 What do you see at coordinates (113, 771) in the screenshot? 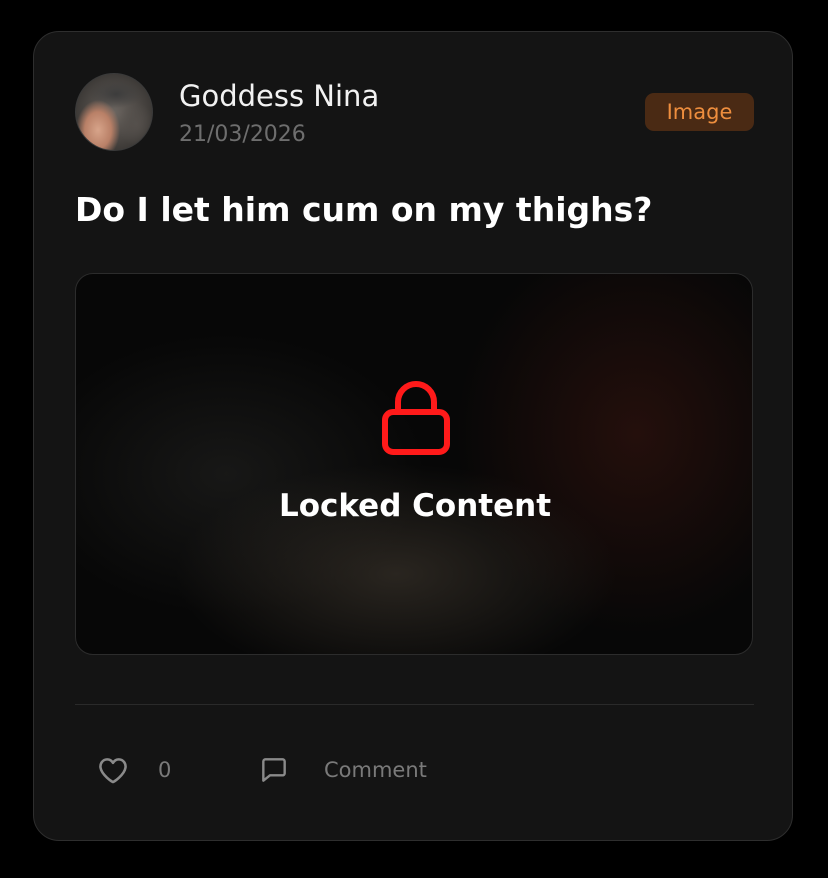
I see `heart-icon` at bounding box center [113, 771].